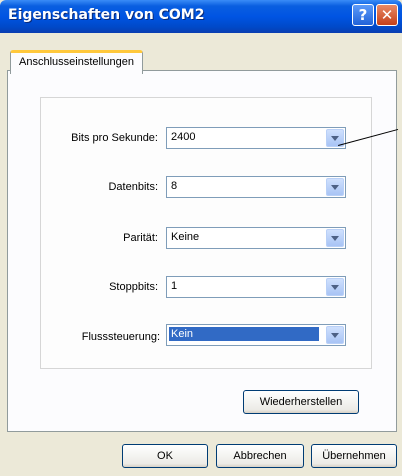  What do you see at coordinates (165, 456) in the screenshot?
I see `ok-button: OK` at bounding box center [165, 456].